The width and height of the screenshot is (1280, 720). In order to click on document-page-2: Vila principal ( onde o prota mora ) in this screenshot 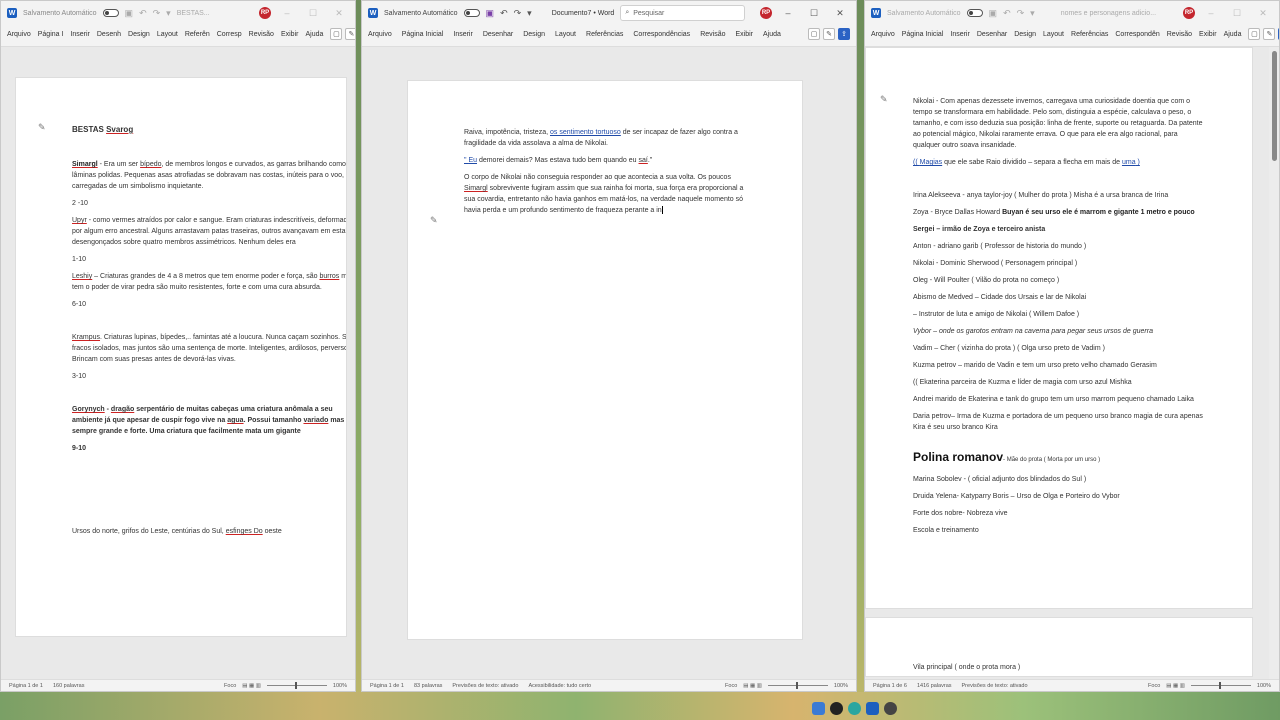, I will do `click(1059, 647)`.